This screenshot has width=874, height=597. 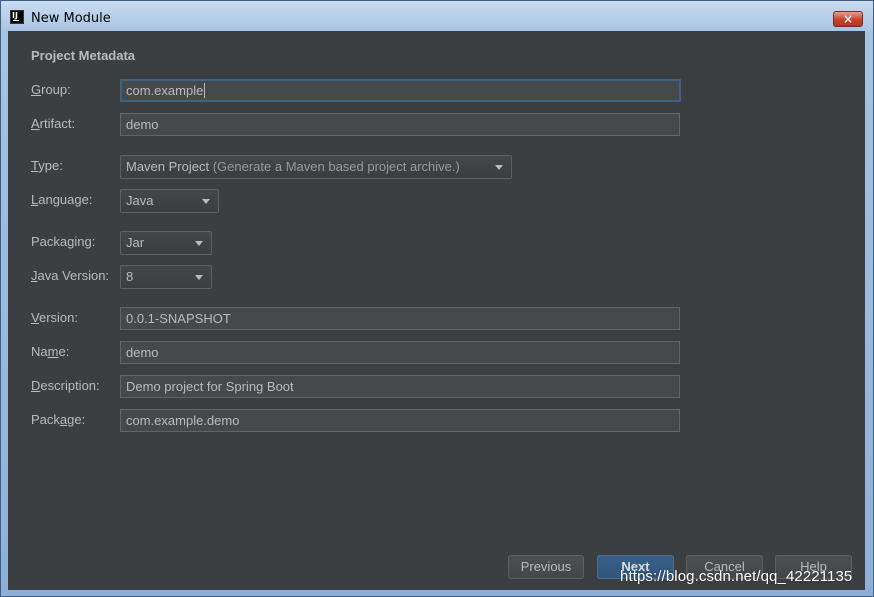 I want to click on language-value: Java, so click(x=140, y=200).